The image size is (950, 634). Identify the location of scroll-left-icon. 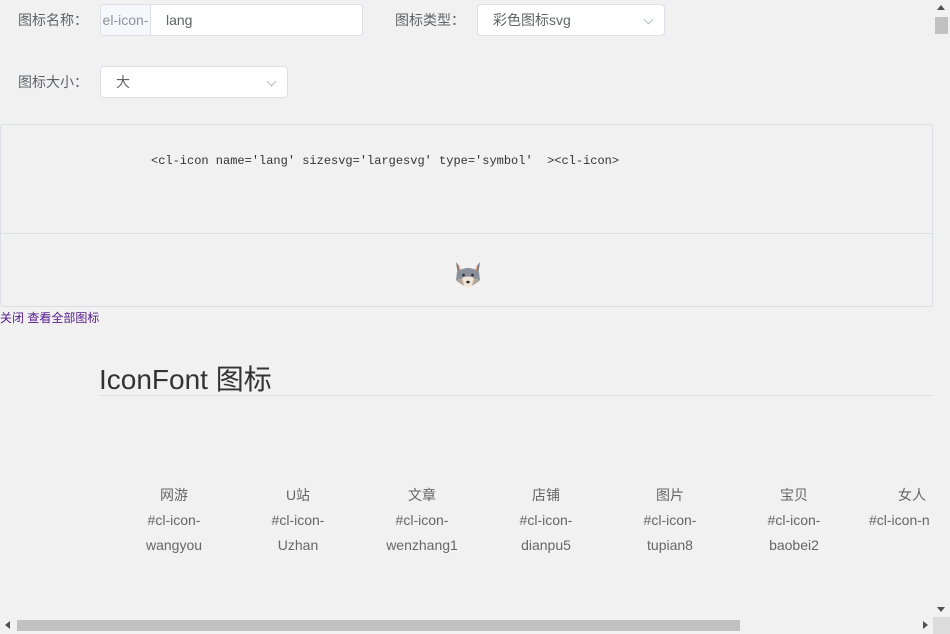
(7, 625).